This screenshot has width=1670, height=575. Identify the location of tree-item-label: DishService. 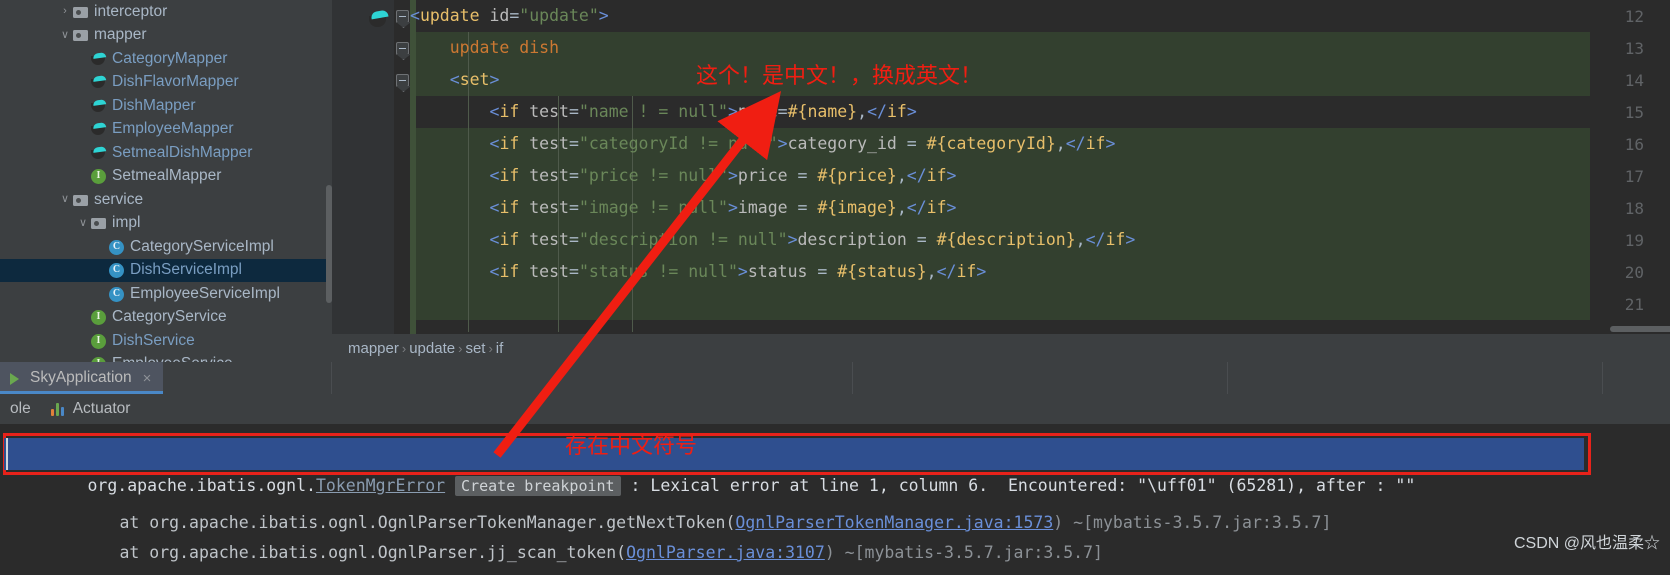
(153, 340).